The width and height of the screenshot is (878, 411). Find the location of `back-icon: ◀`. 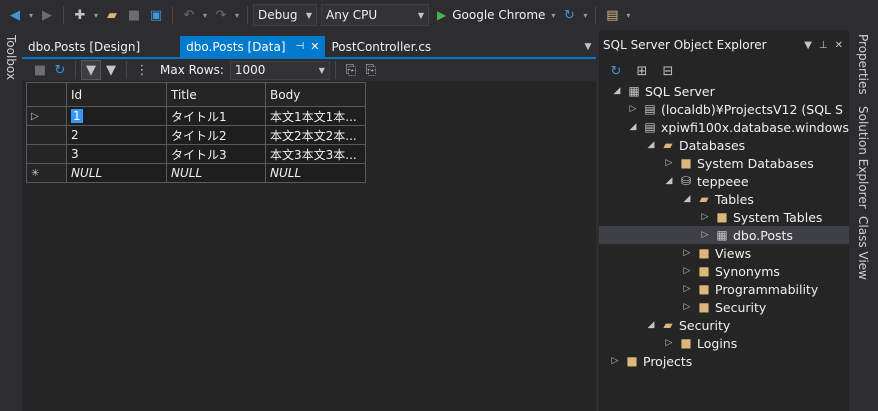

back-icon: ◀ is located at coordinates (15, 15).